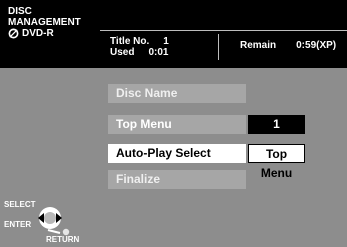 This screenshot has width=347, height=247. I want to click on auto-play-value: Top Menu, so click(276, 162).